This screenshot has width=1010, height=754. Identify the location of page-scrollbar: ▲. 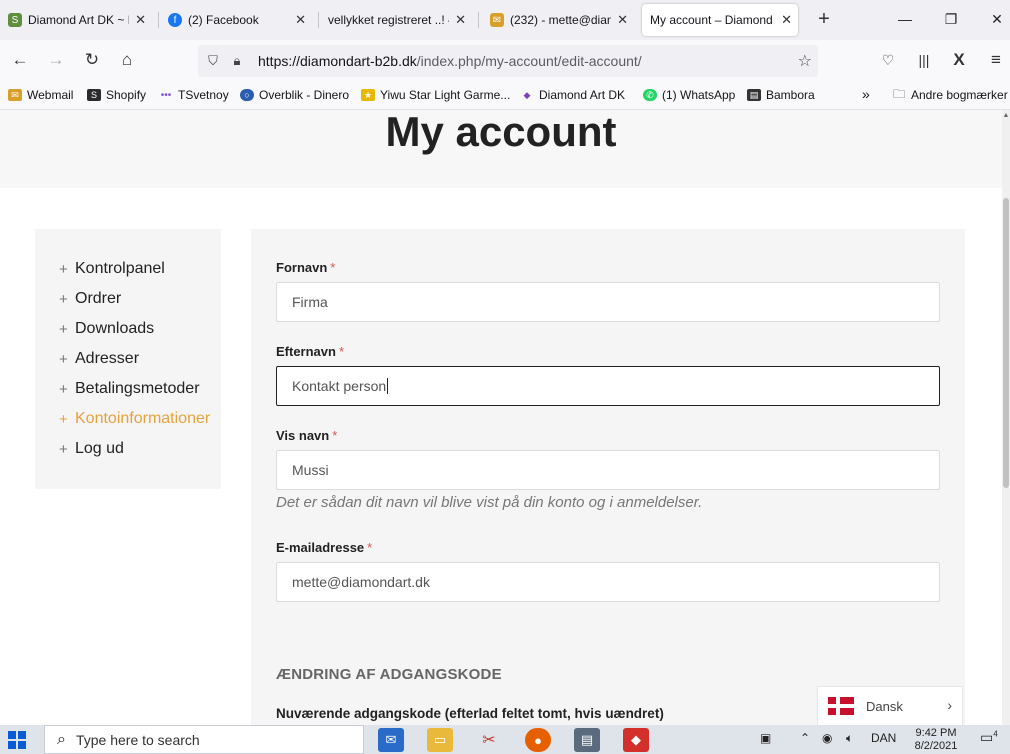
(1006, 417).